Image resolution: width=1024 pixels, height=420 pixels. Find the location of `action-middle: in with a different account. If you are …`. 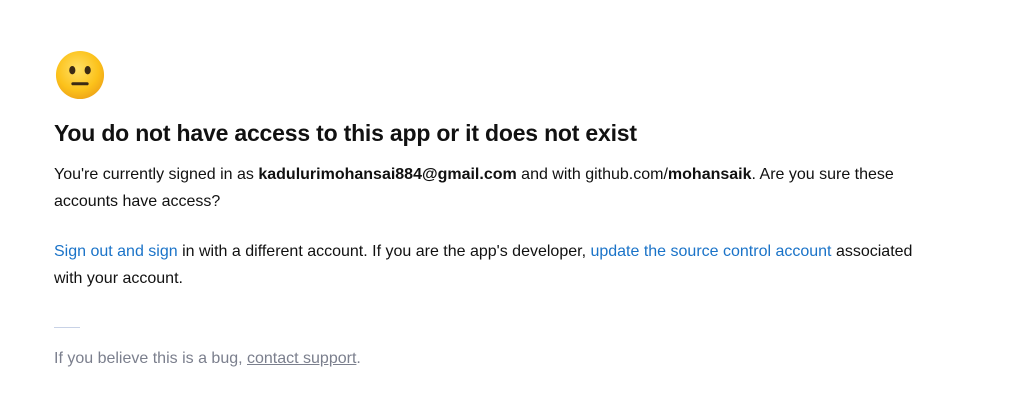

action-middle: in with a different account. If you are … is located at coordinates (384, 251).